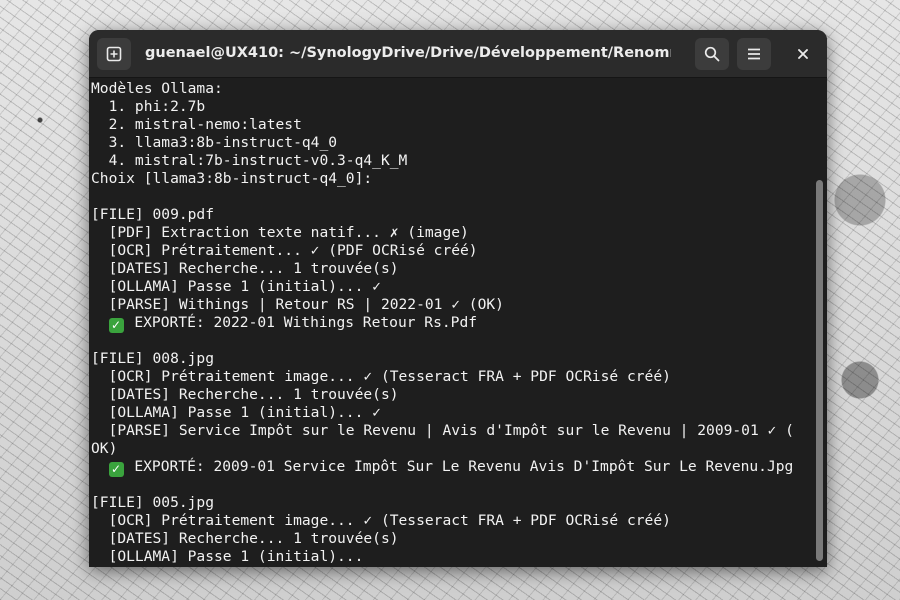 The height and width of the screenshot is (600, 900). Describe the element at coordinates (148, 106) in the screenshot. I see `terminal-line: 1. phi:2.7b` at that location.